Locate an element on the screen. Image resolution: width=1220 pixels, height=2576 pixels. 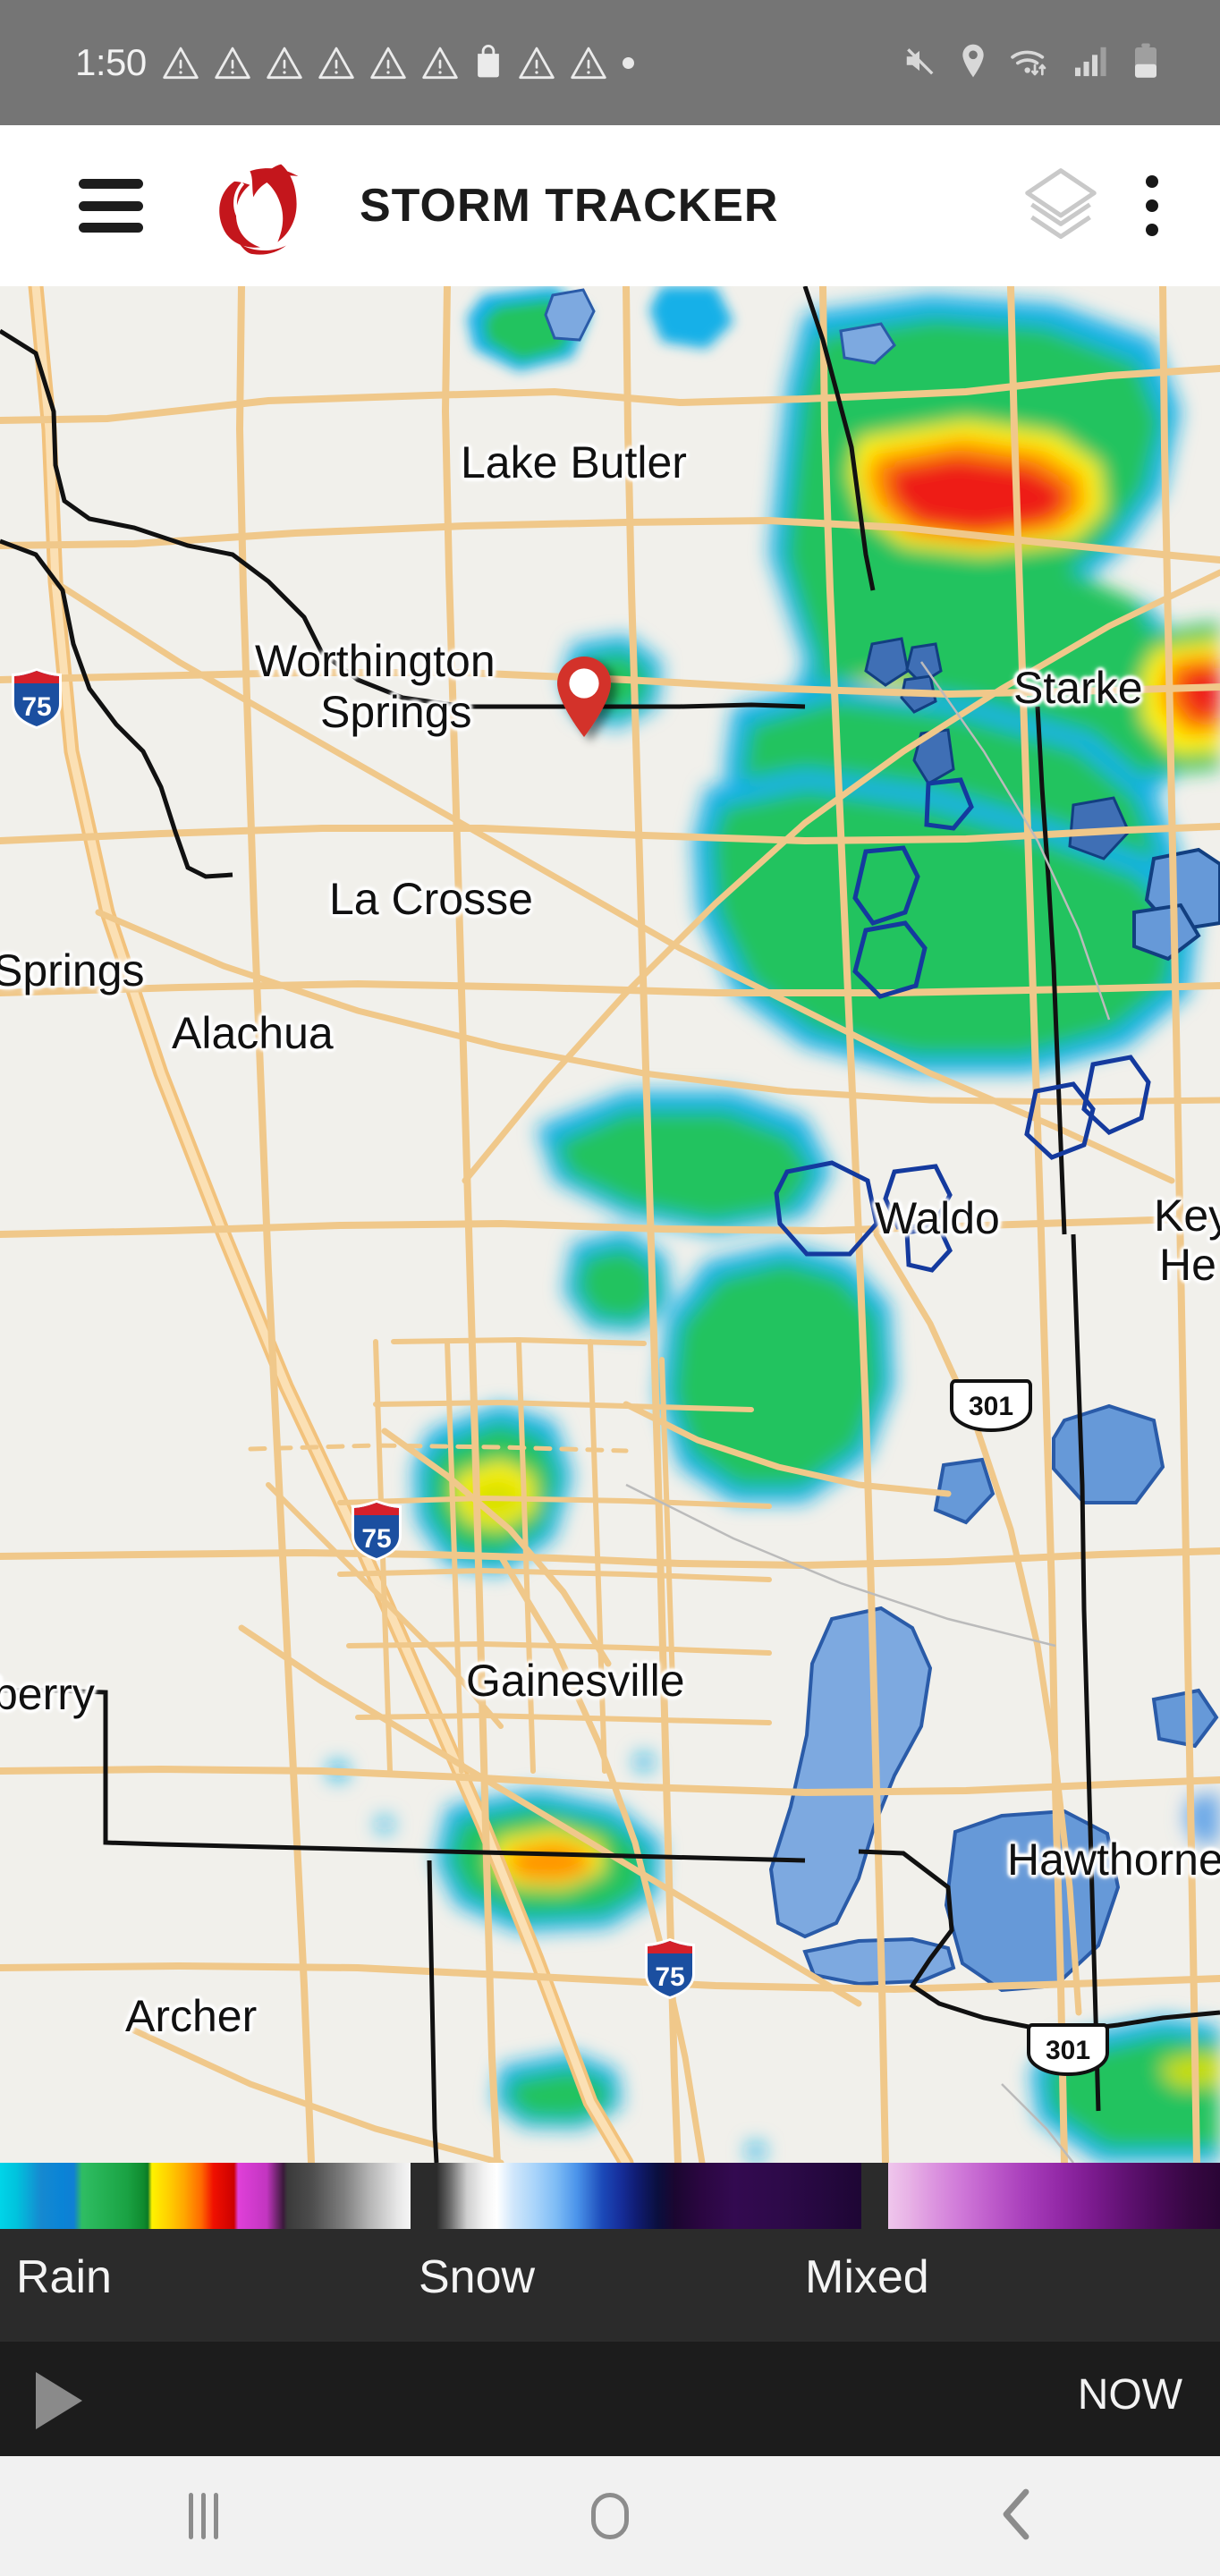
status-clock: 1:50 is located at coordinates (111, 62).